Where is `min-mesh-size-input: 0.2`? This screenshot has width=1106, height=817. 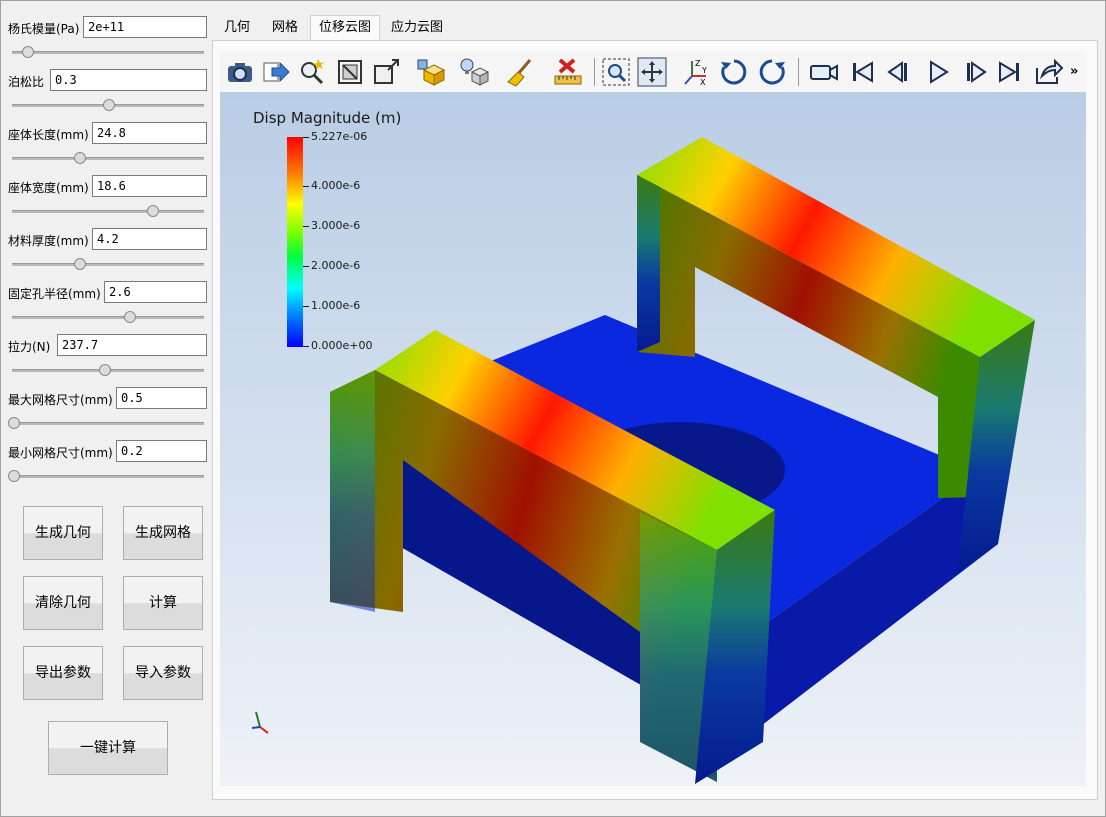 min-mesh-size-input: 0.2 is located at coordinates (161, 451).